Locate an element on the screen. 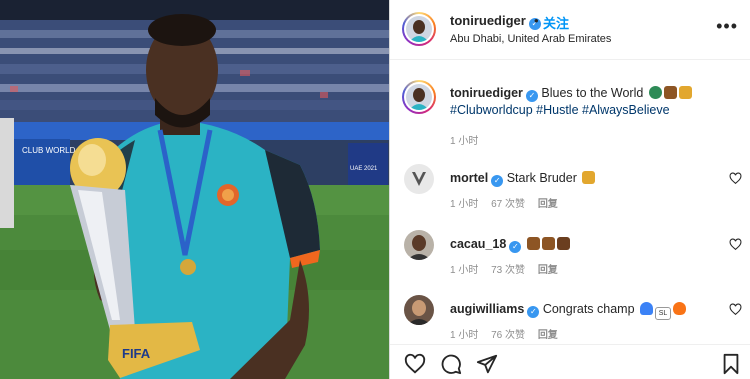 This screenshot has width=750, height=379. save-icon is located at coordinates (731, 364).